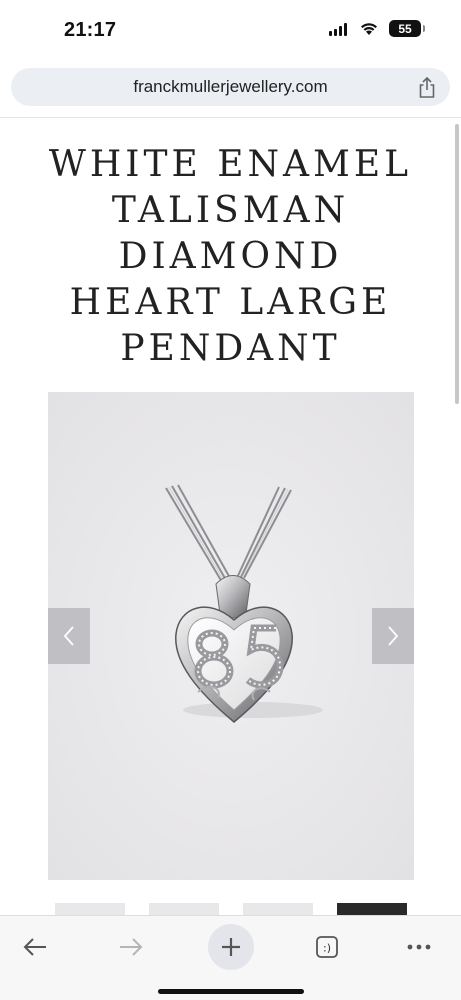 The image size is (461, 1000). Describe the element at coordinates (230, 302) in the screenshot. I see `product-title-line: HEART LARGE` at that location.